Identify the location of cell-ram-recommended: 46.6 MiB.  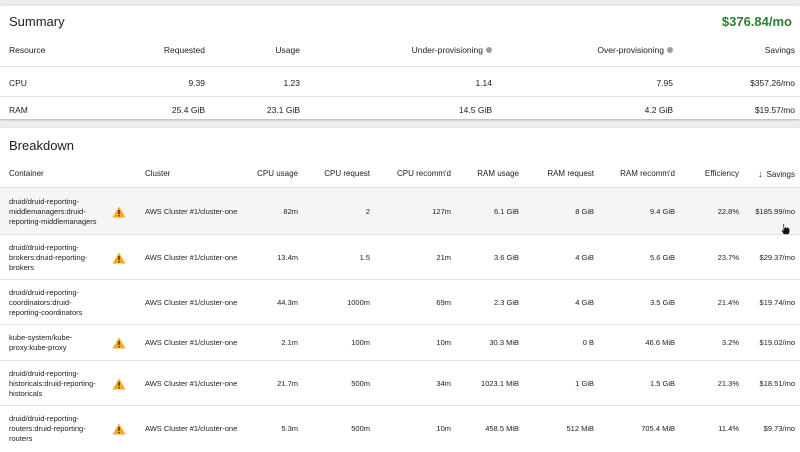
(660, 342).